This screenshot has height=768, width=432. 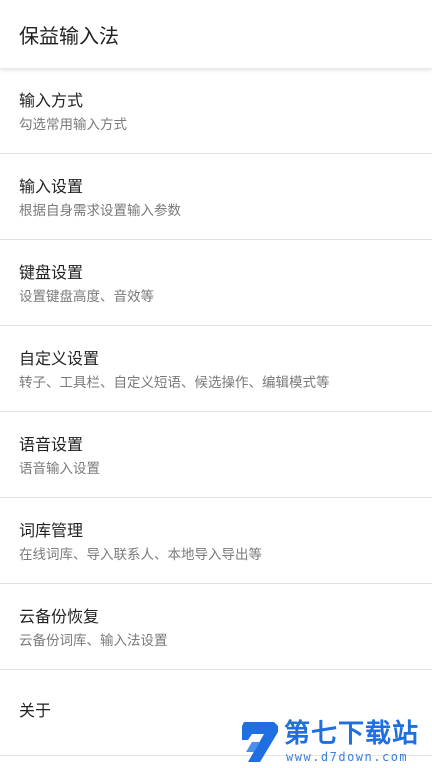 What do you see at coordinates (51, 100) in the screenshot?
I see `item-title: 输入方式` at bounding box center [51, 100].